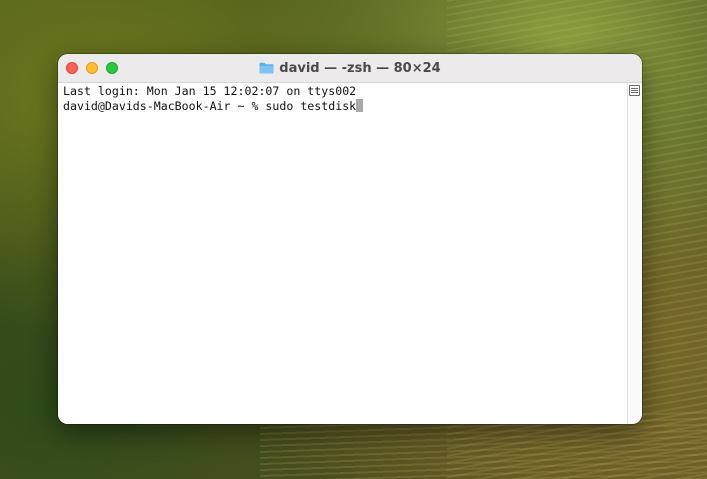  What do you see at coordinates (360, 68) in the screenshot?
I see `window-title: david — -zsh — 80×24` at bounding box center [360, 68].